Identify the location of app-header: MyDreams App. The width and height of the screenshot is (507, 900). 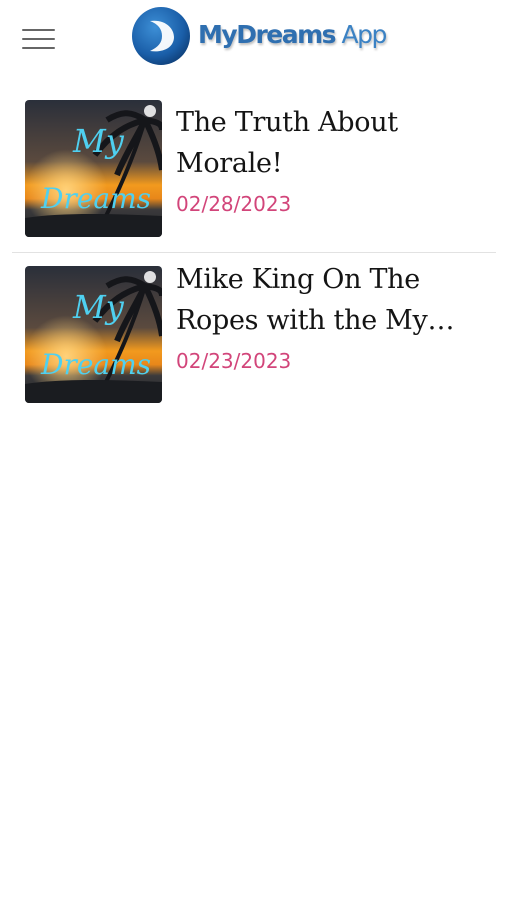
(253, 40).